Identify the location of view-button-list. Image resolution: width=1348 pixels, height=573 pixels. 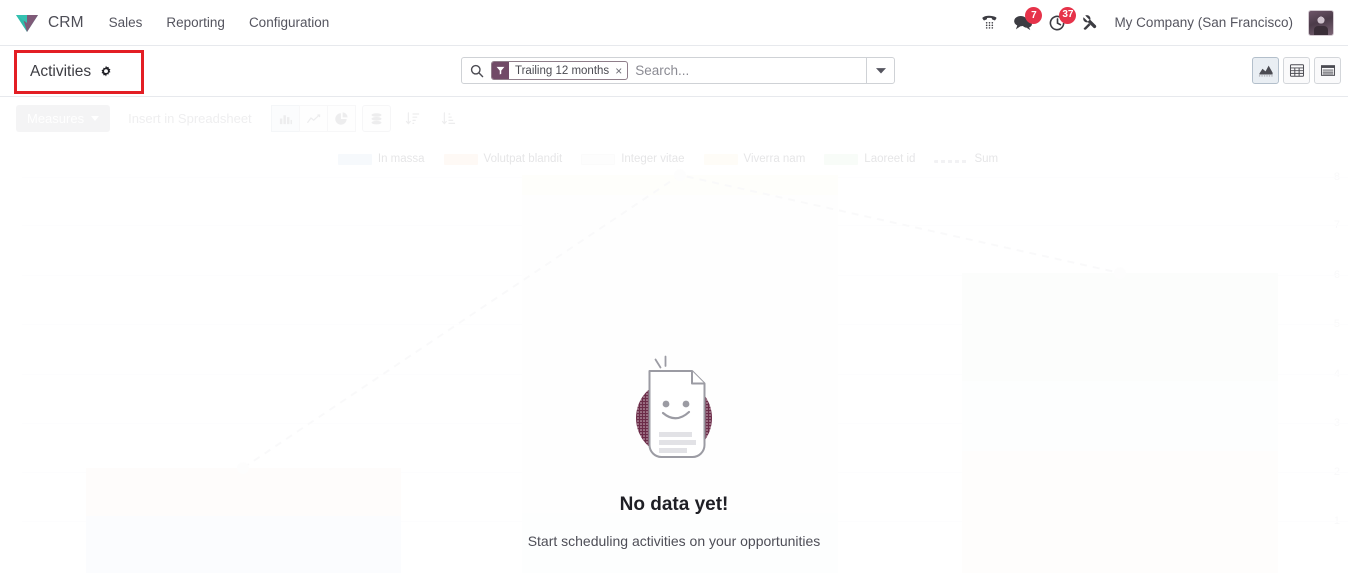
(1327, 70).